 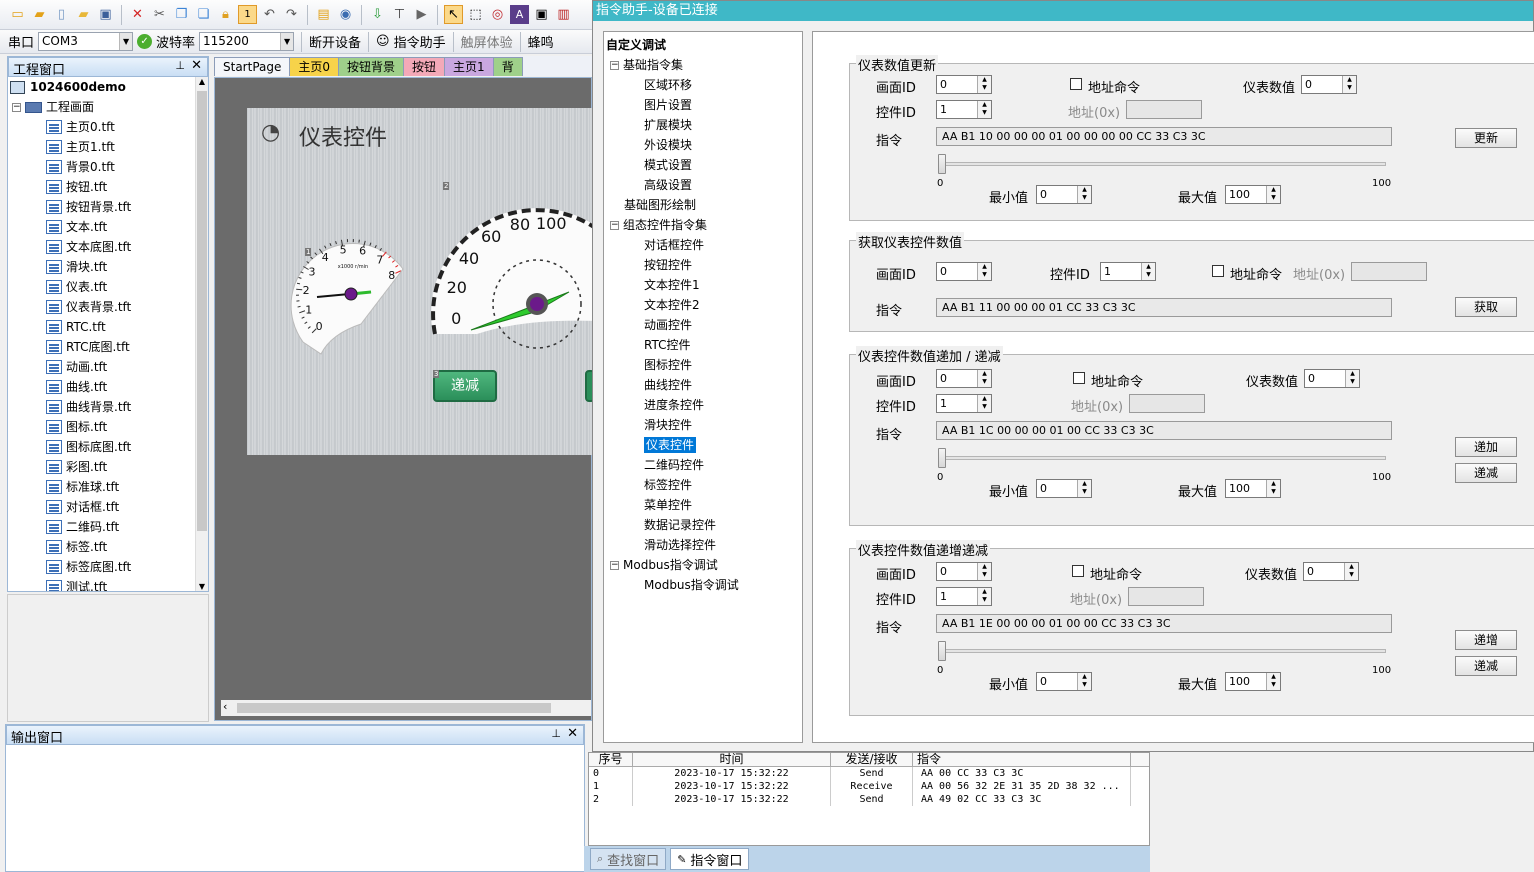 I want to click on baud-select: 115200 ▼, so click(x=247, y=41).